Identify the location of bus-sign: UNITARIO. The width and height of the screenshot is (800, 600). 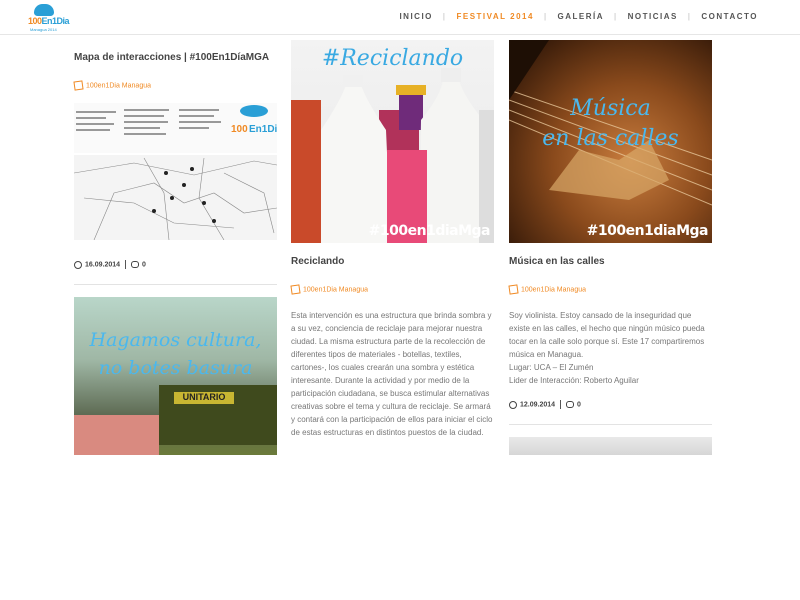
(204, 398).